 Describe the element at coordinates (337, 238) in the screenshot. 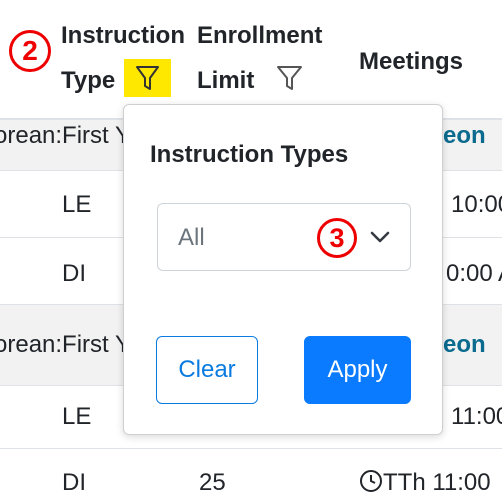

I see `step-badge-3: 3` at that location.